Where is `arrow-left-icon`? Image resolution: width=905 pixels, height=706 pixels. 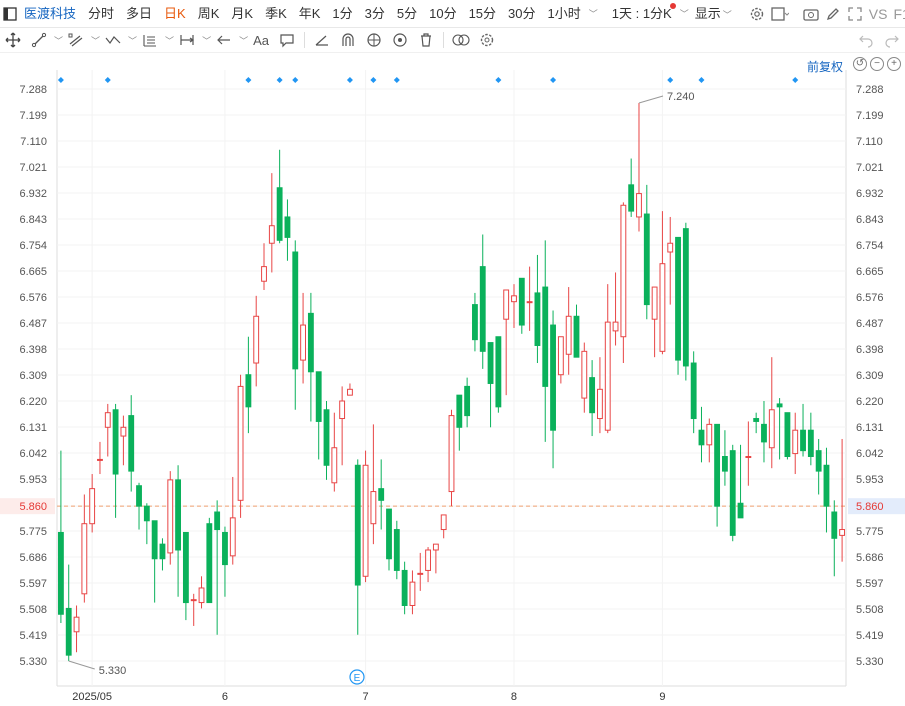
arrow-left-icon is located at coordinates (224, 40).